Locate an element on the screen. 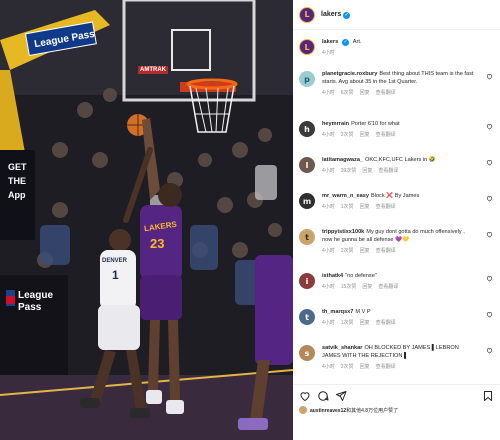 The height and width of the screenshot is (440, 500). comment-item: i isthatk4 "no defense" 4小时 15次赞 回复 查看翻译 is located at coordinates (397, 281).